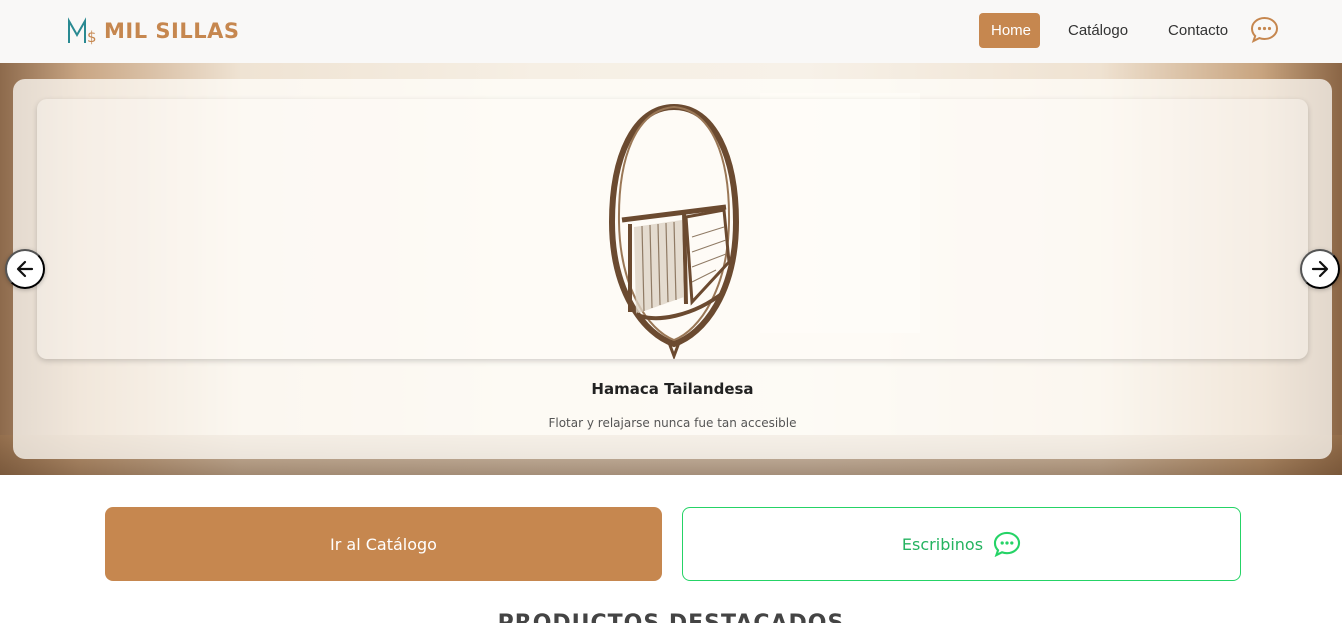  I want to click on arrow-right-icon, so click(1320, 269).